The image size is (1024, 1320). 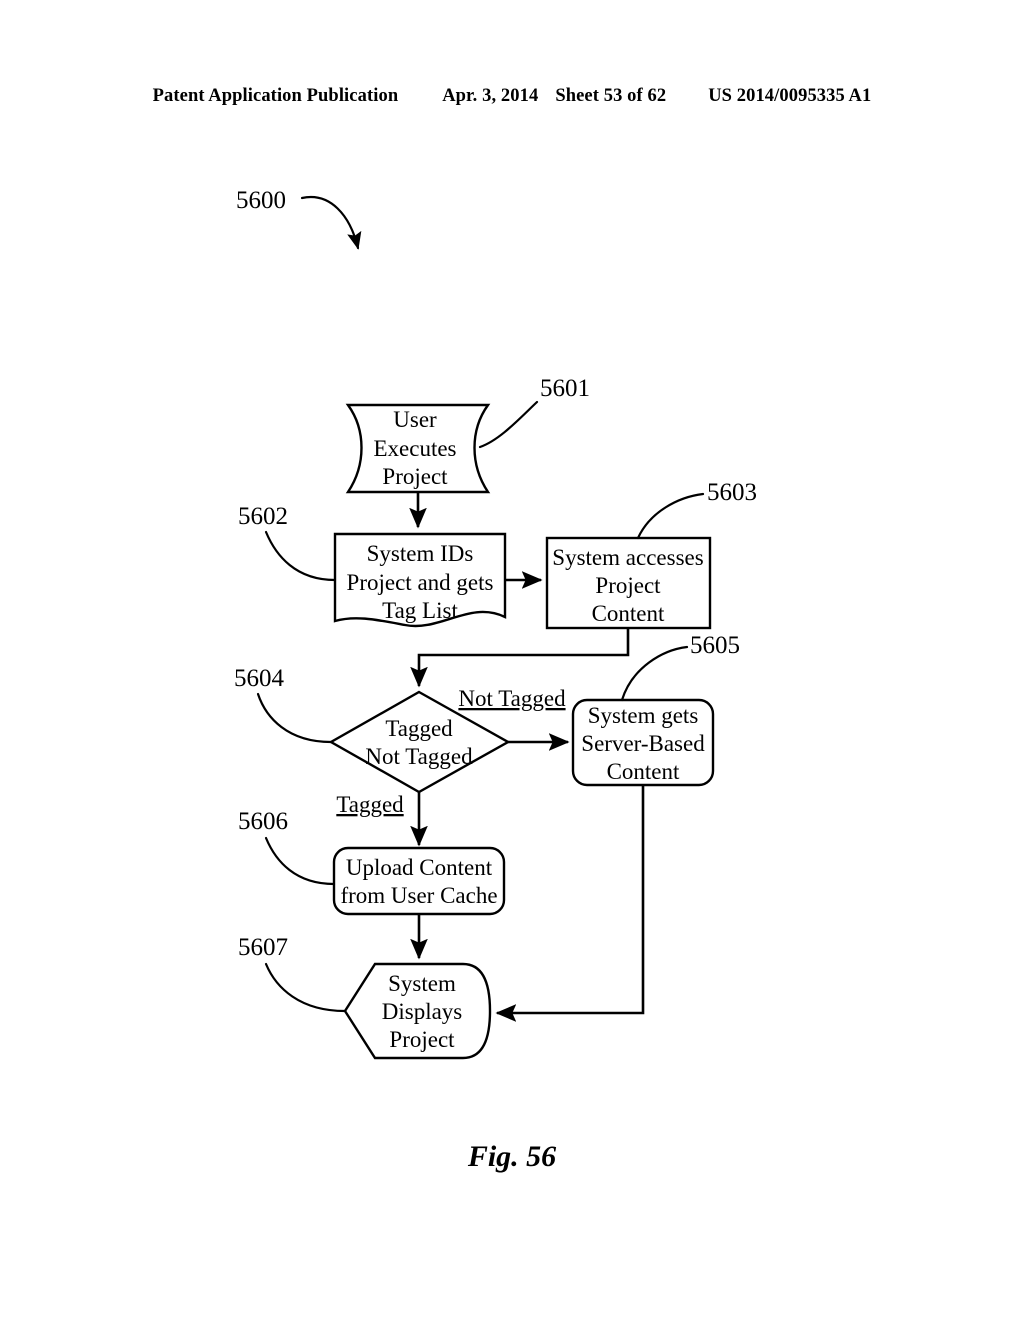 I want to click on edge-label-not-tagged: Not Tagged, so click(x=512, y=698).